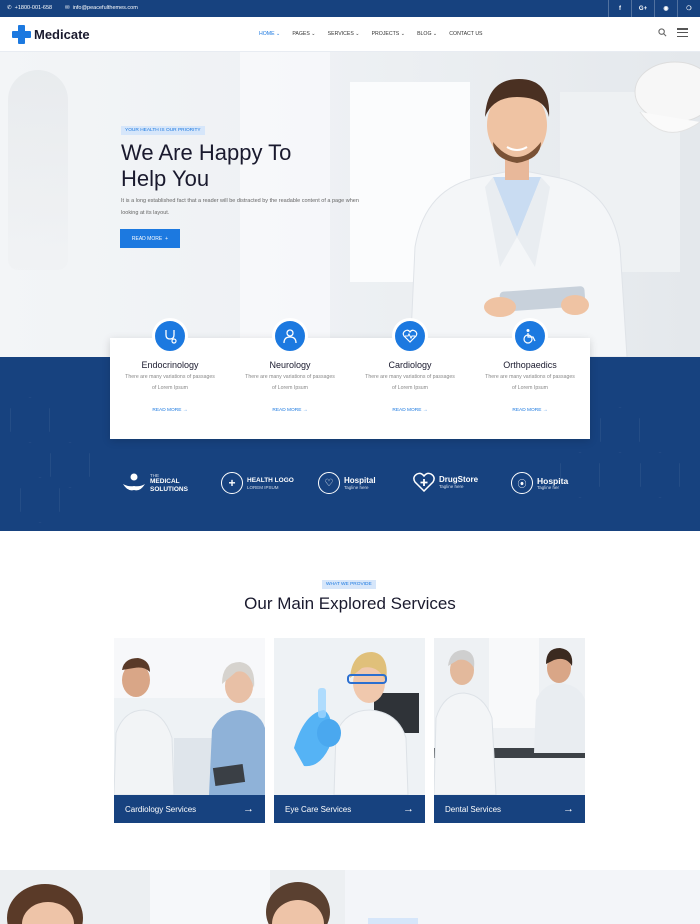 The image size is (700, 924). What do you see at coordinates (161, 809) in the screenshot?
I see `service-label: Cardiology Services` at bounding box center [161, 809].